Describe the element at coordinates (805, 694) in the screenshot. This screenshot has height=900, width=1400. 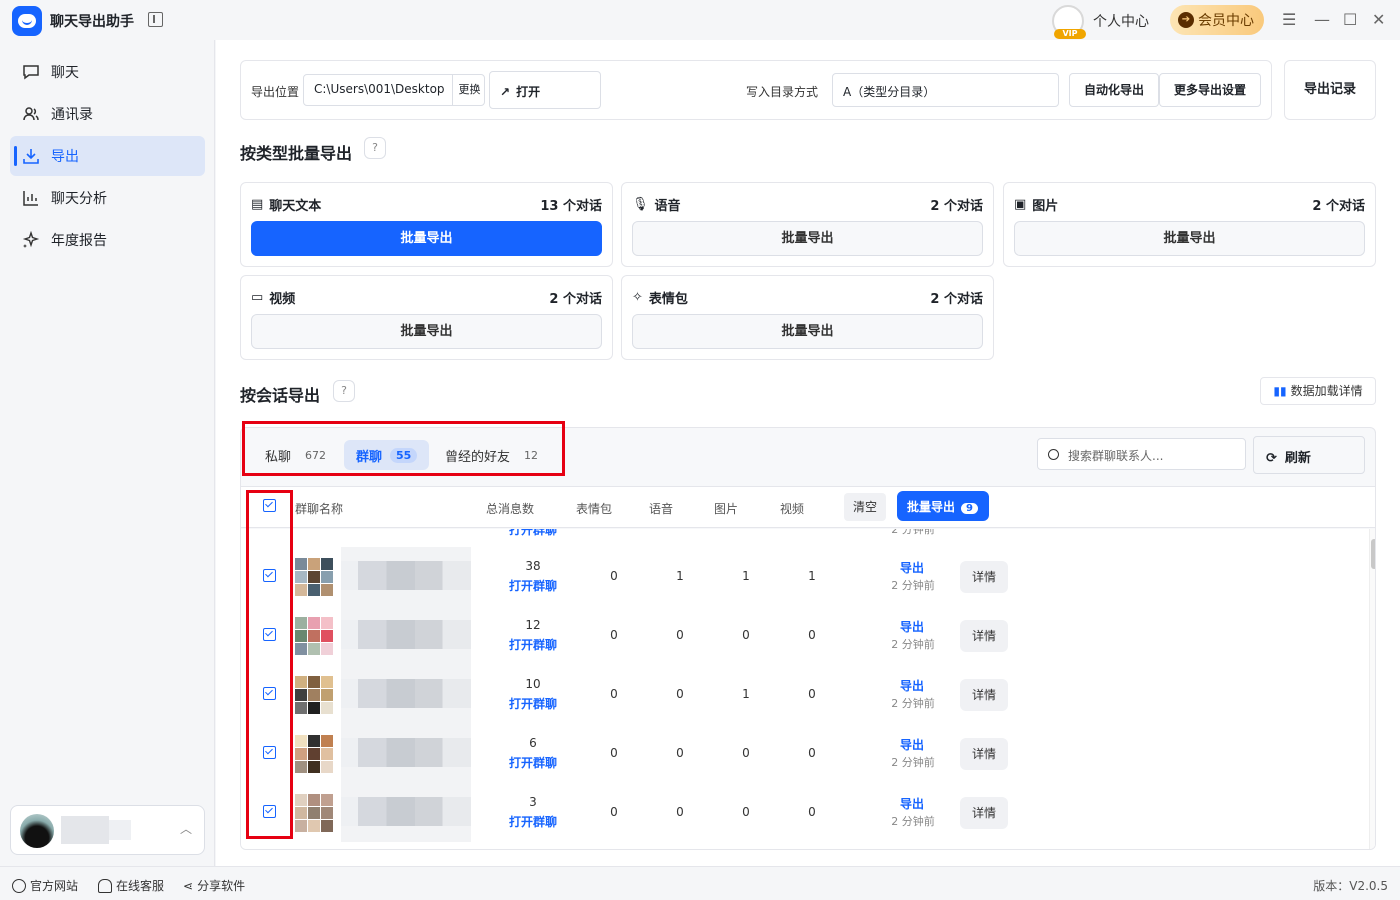
I see `table-row: 10 打开群聊 0 0 1 0 导出 2 分钟前 详情` at that location.